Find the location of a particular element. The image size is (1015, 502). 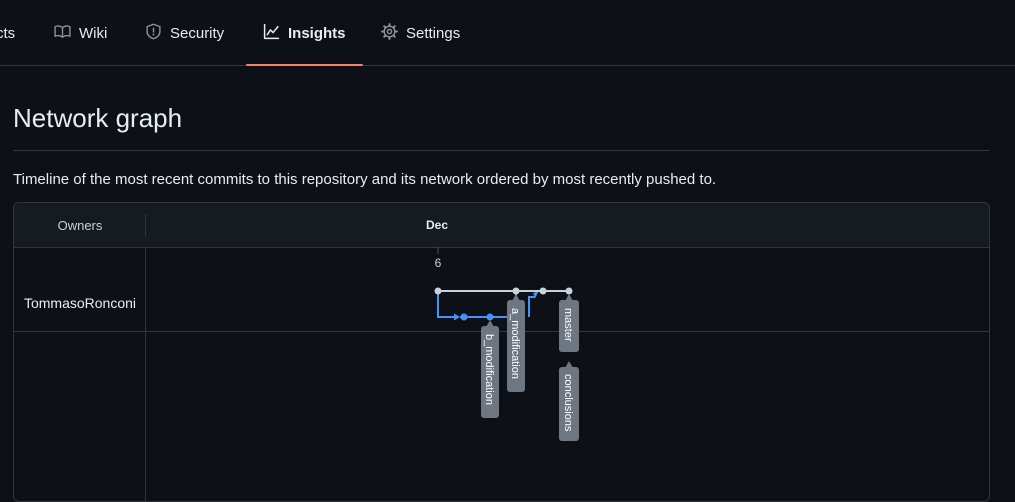

branch-label-b-modification: b_modification is located at coordinates (490, 369).